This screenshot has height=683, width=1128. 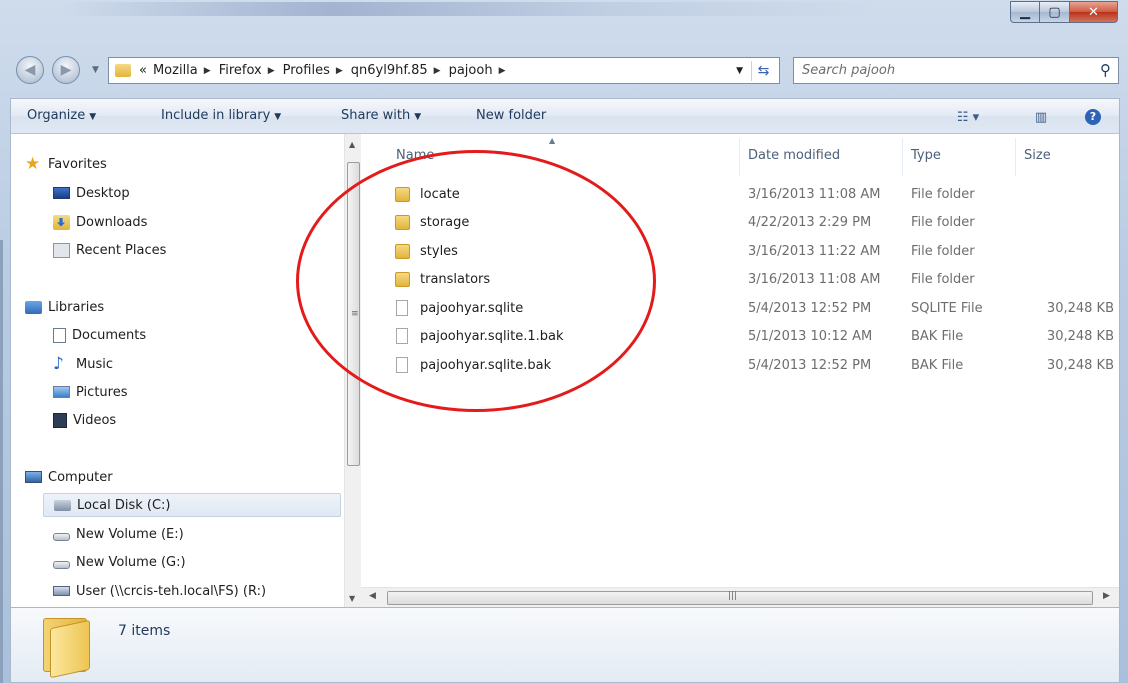 What do you see at coordinates (455, 279) in the screenshot?
I see `file-name: translators` at bounding box center [455, 279].